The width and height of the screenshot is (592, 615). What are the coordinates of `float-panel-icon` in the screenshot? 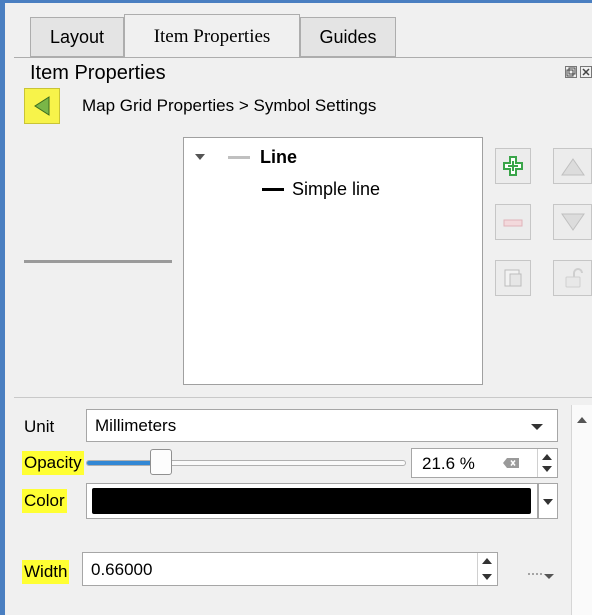 It's located at (571, 72).